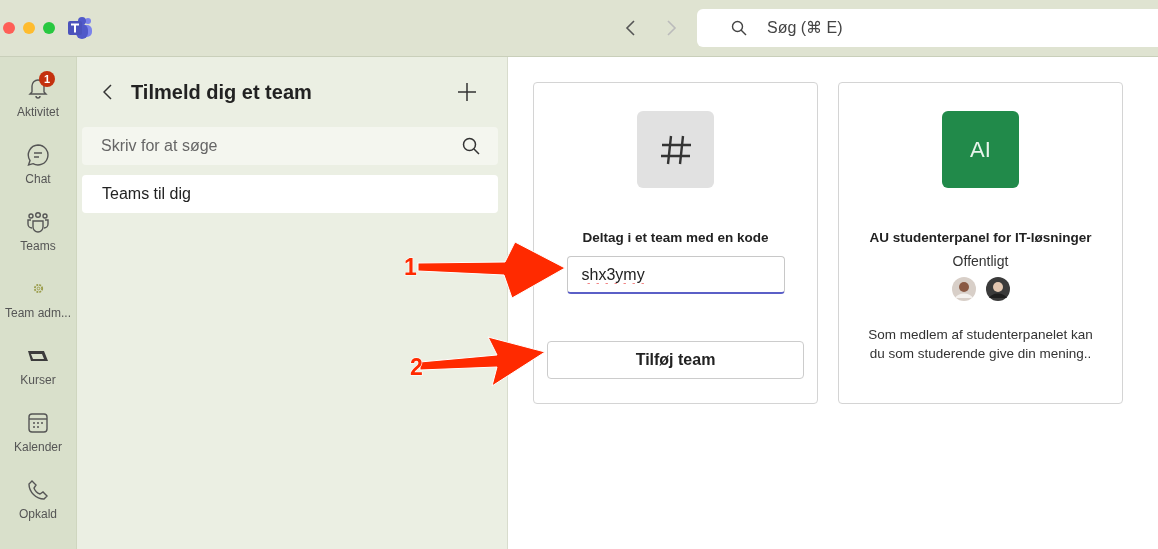 This screenshot has width=1158, height=549. What do you see at coordinates (38, 422) in the screenshot?
I see `calendar-icon` at bounding box center [38, 422].